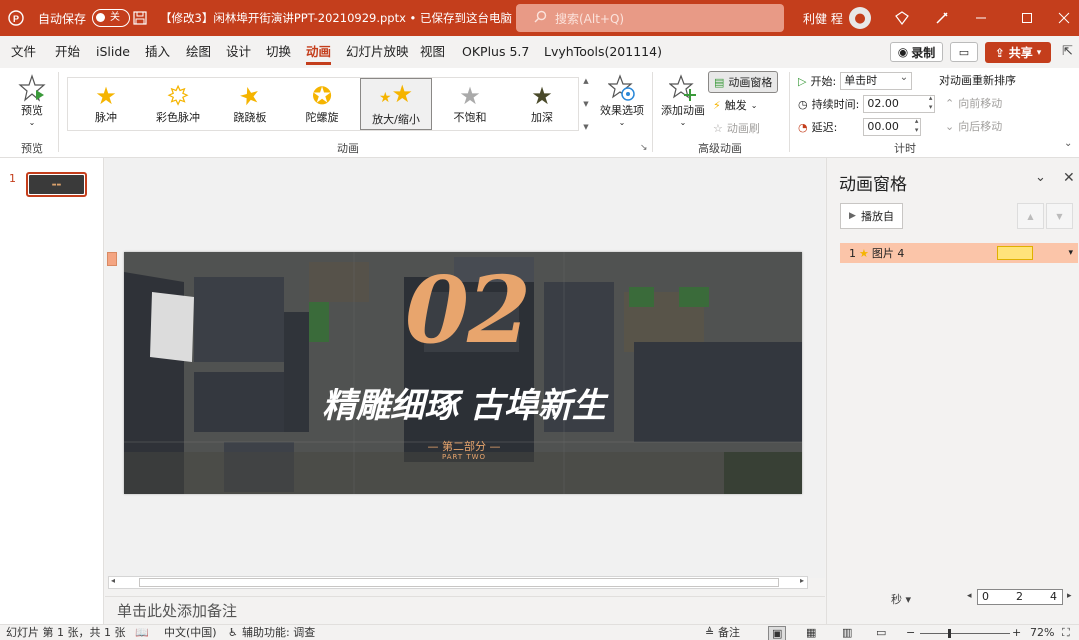 This screenshot has height=640, width=1079. What do you see at coordinates (87, 18) in the screenshot?
I see `autosave: 自动保存 关` at bounding box center [87, 18].